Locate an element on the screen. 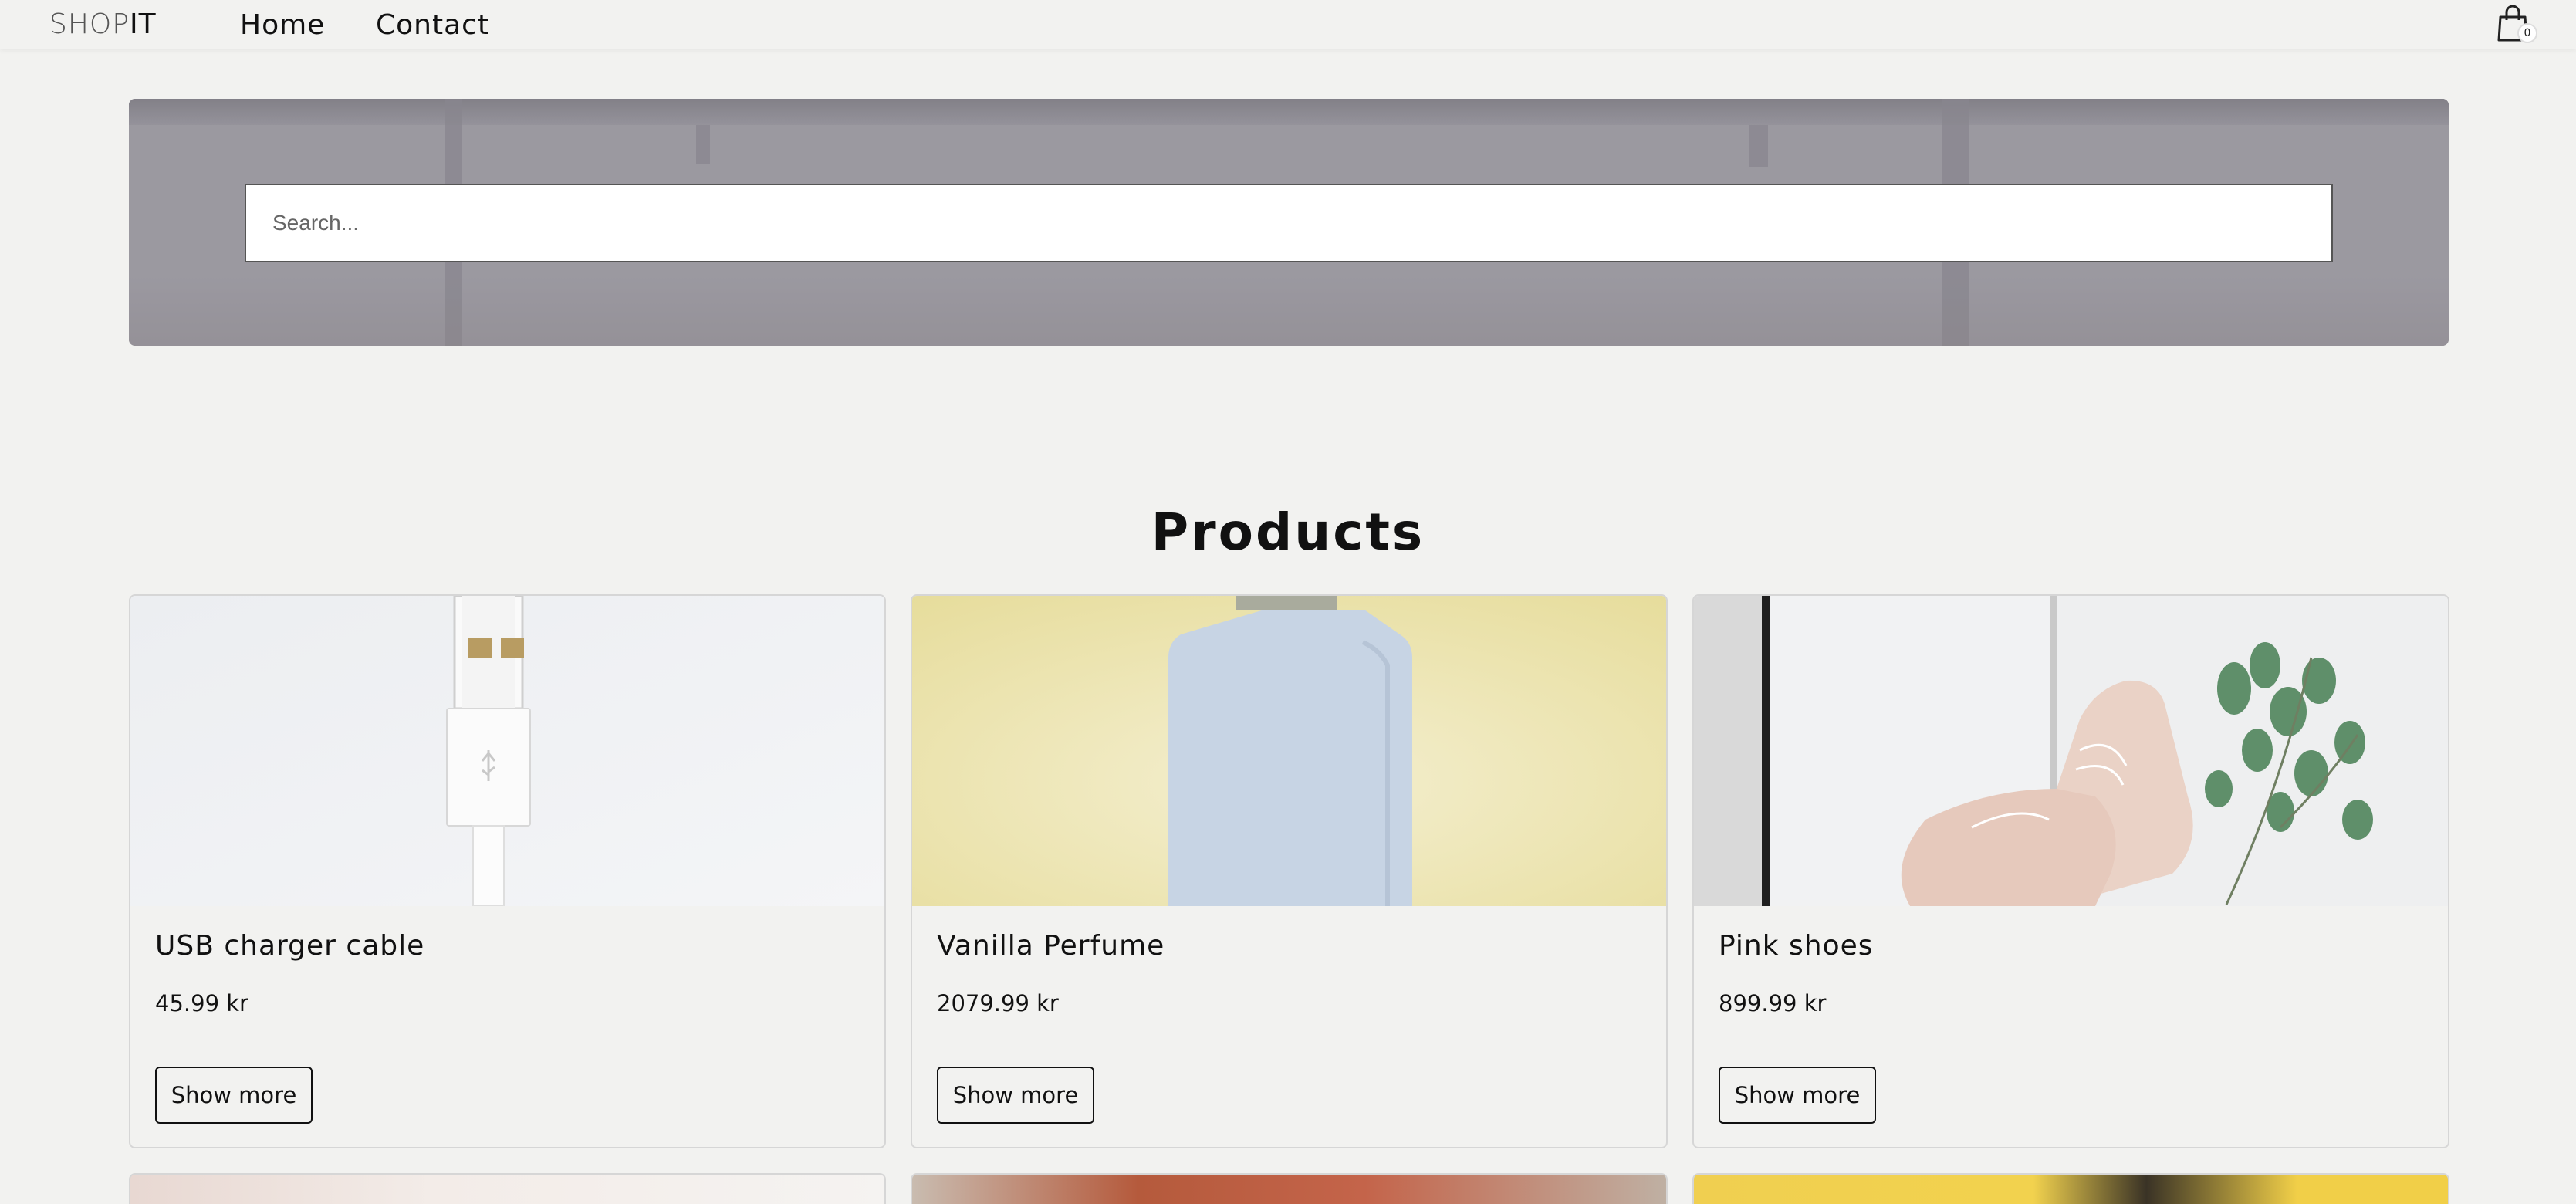  product-card: USB charger cable 45.99 kr Show more is located at coordinates (507, 871).